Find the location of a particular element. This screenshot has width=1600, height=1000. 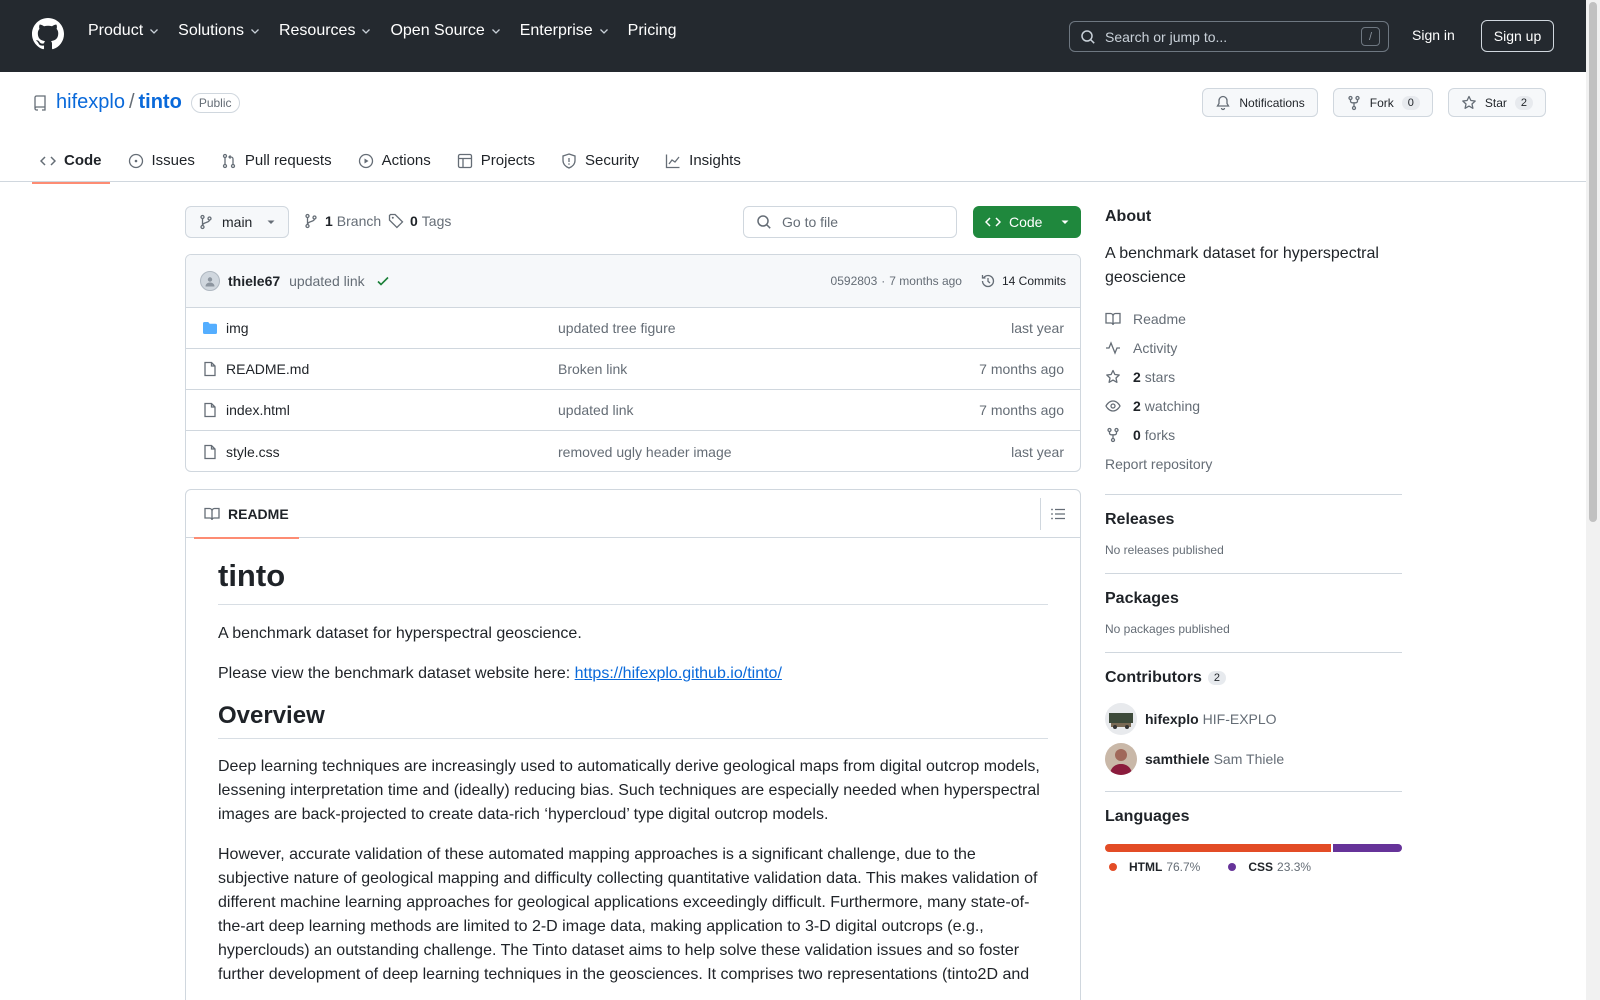

contributor-name: Sam Thiele is located at coordinates (1249, 759).